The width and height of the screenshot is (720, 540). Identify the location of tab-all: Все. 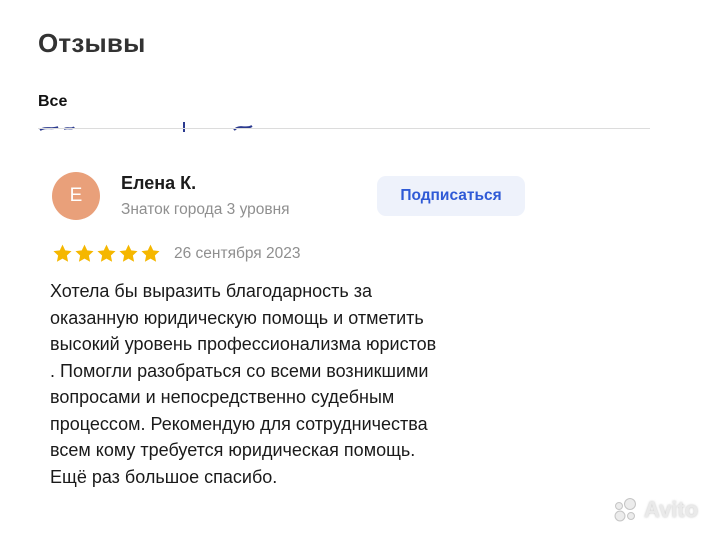
(52, 102).